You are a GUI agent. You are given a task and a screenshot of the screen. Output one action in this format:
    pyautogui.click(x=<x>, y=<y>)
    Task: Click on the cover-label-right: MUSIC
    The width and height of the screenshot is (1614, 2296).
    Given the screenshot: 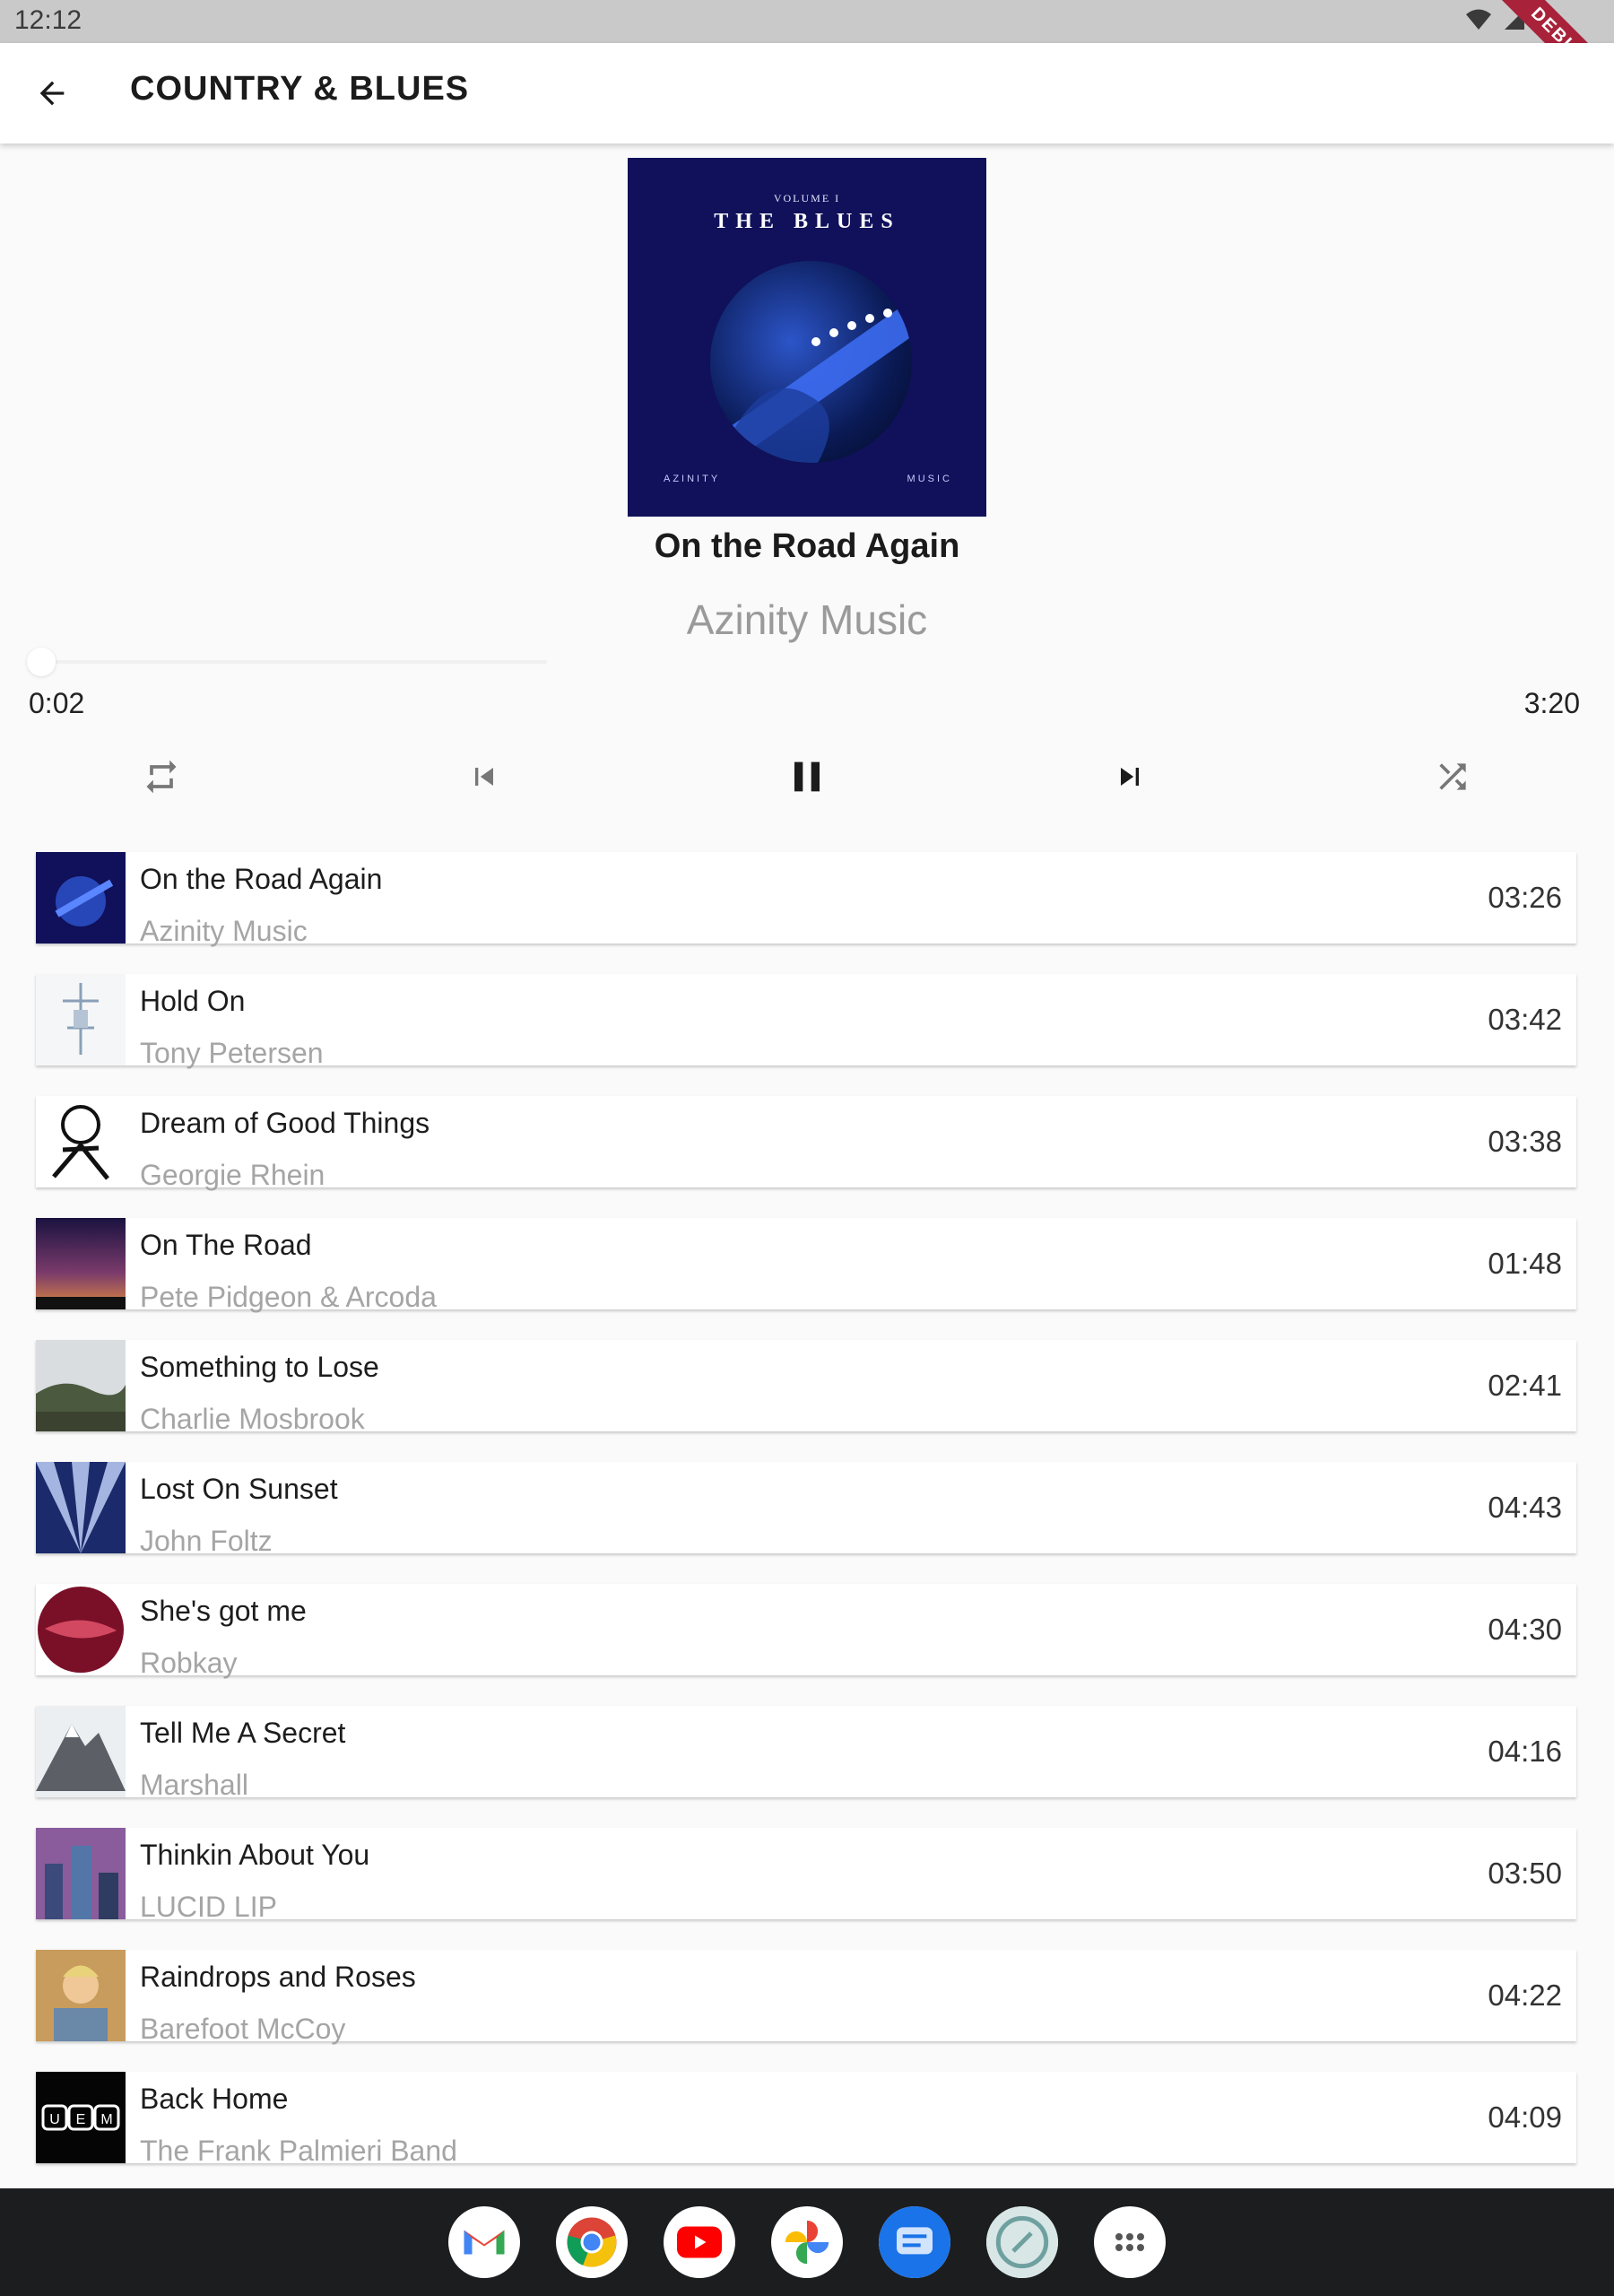 What is the action you would take?
    pyautogui.click(x=929, y=479)
    